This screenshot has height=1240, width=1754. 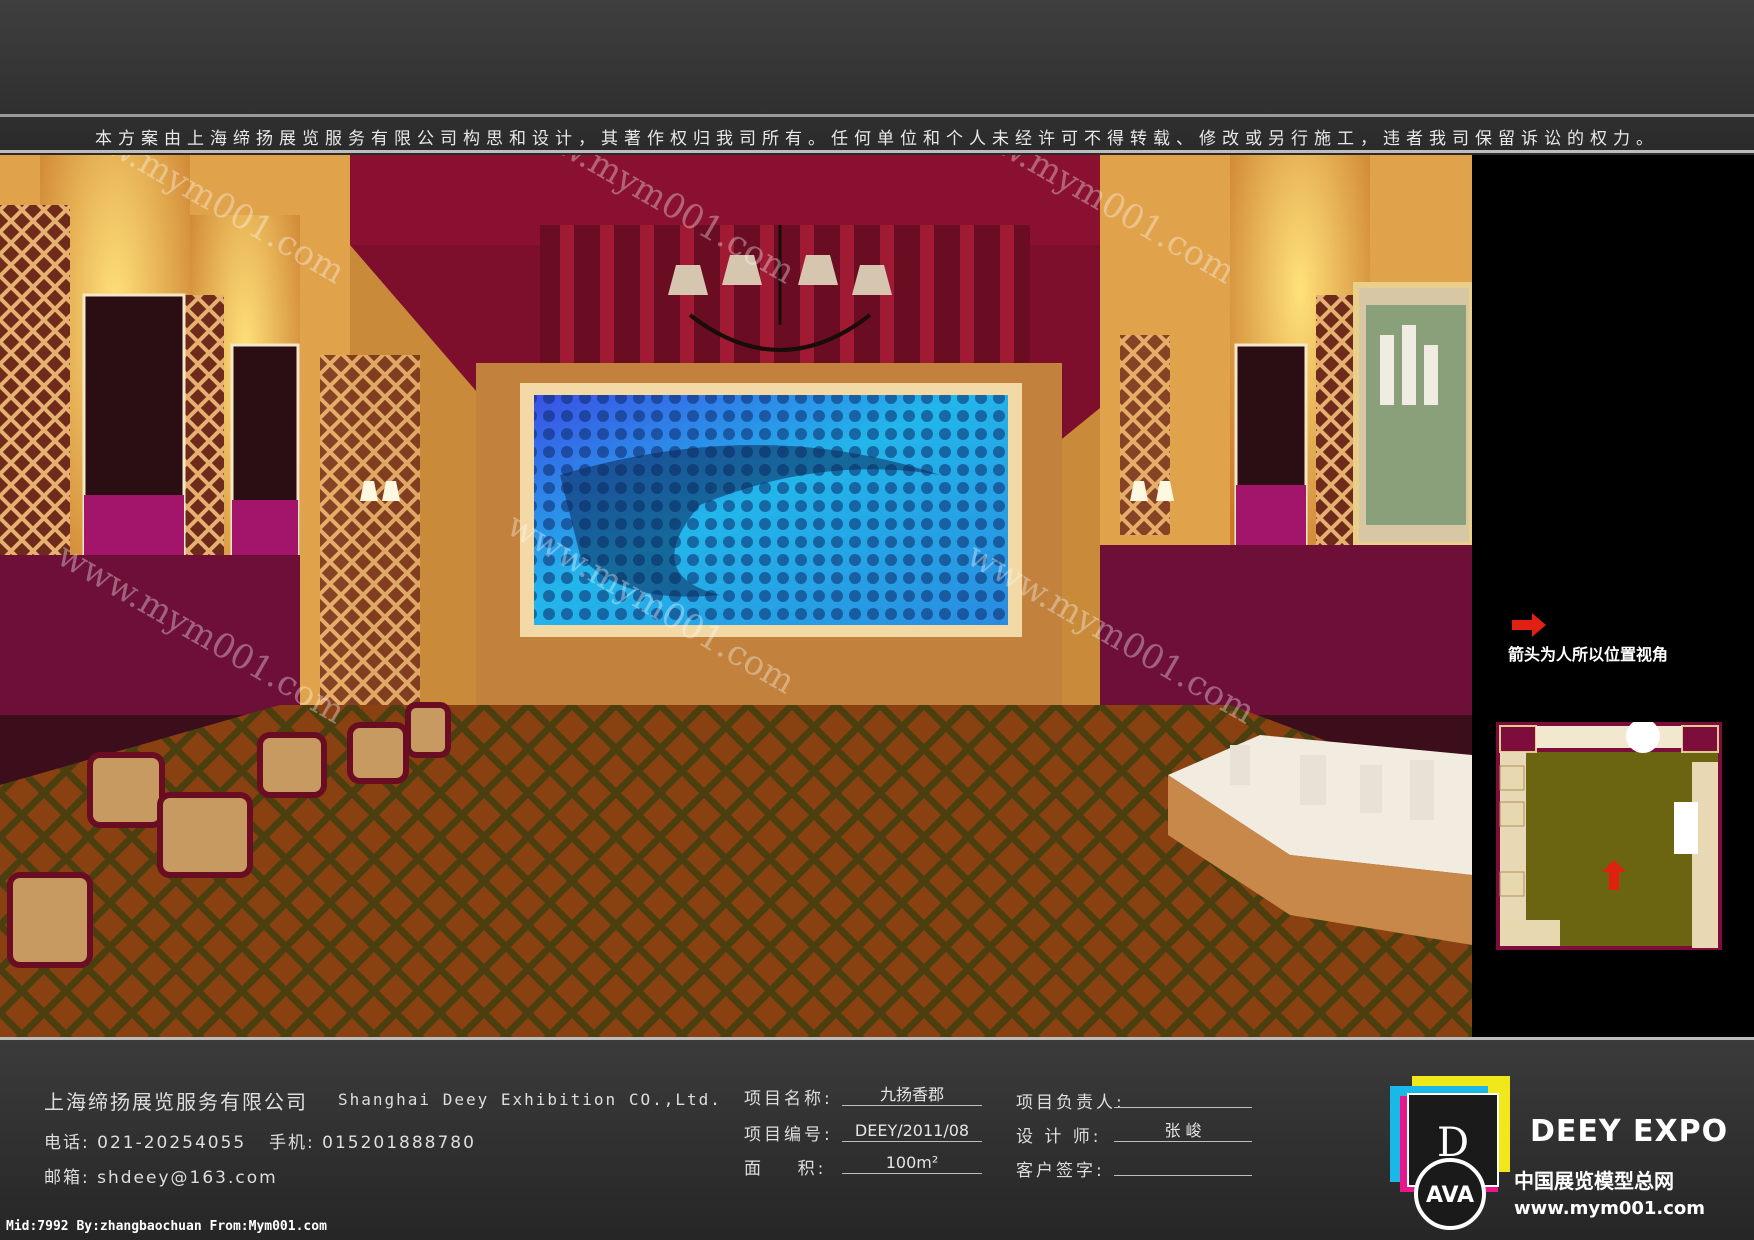 What do you see at coordinates (912, 1095) in the screenshot?
I see `project-name-value: 九扬香郡` at bounding box center [912, 1095].